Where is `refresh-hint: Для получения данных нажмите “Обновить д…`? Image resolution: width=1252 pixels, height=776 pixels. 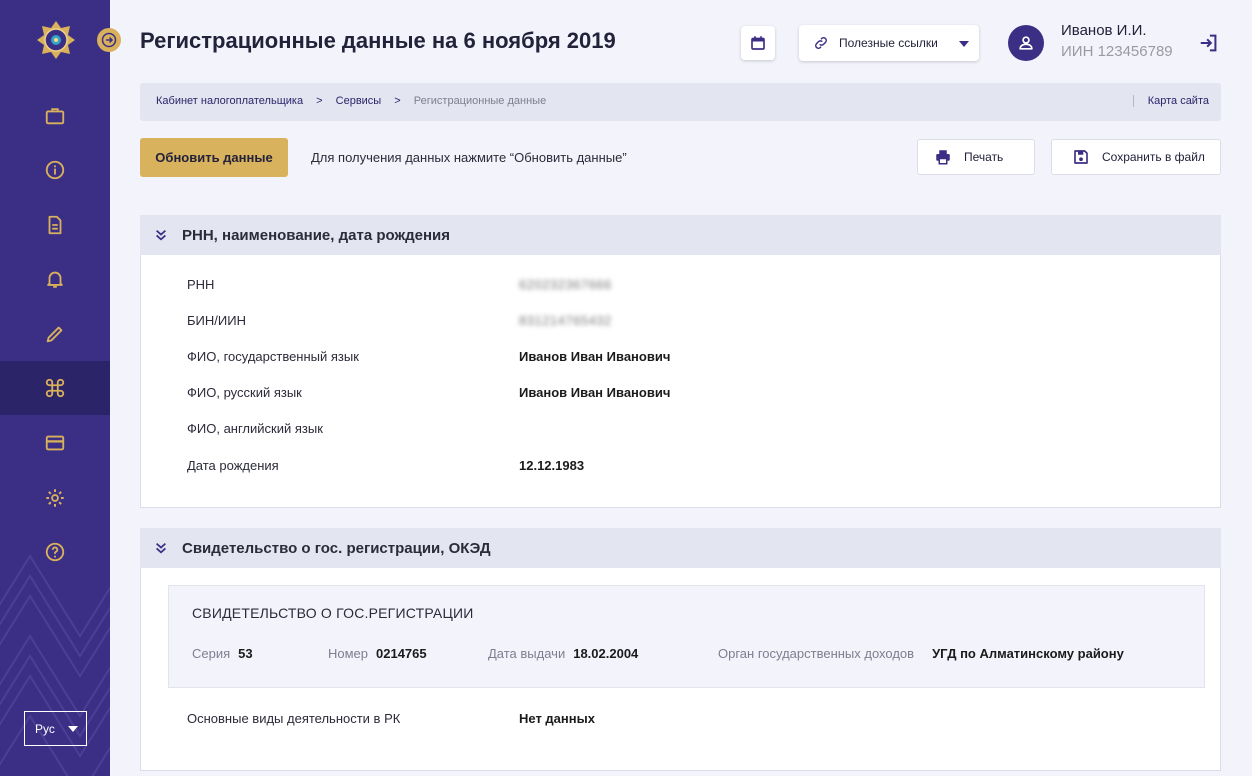
refresh-hint: Для получения данных нажмите “Обновить д… is located at coordinates (469, 157).